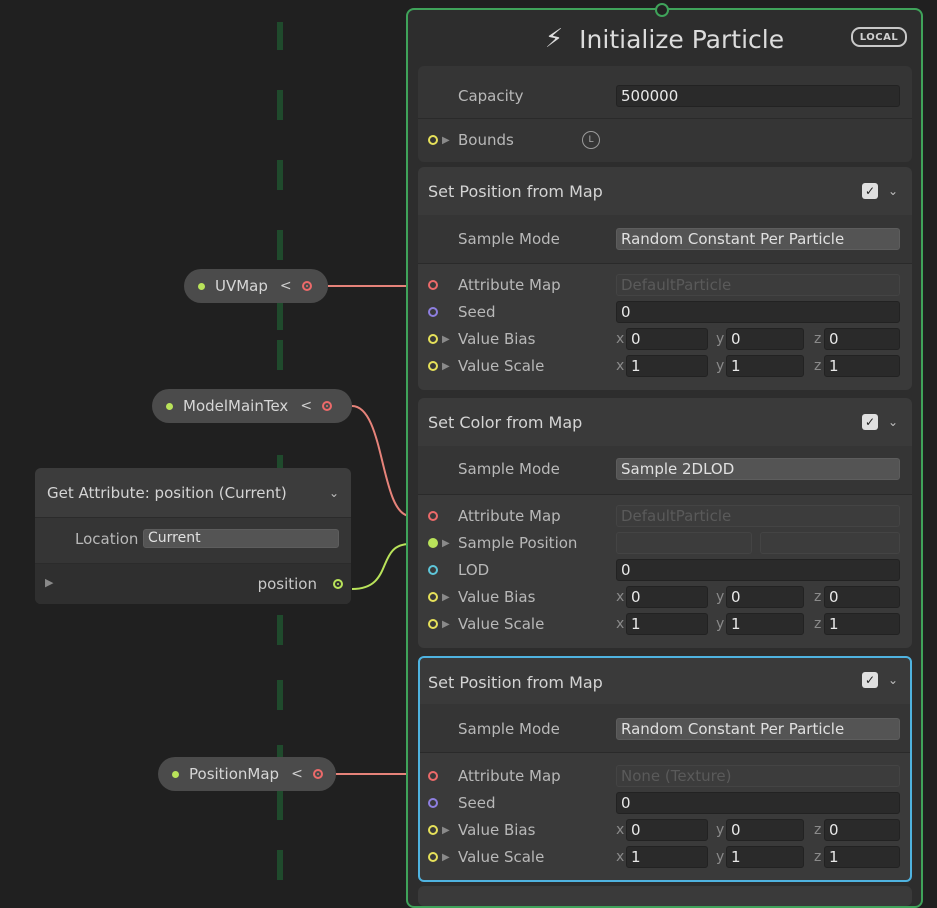 The width and height of the screenshot is (937, 908). What do you see at coordinates (664, 39) in the screenshot?
I see `context-header: ⚡︎ Initialize Particle` at bounding box center [664, 39].